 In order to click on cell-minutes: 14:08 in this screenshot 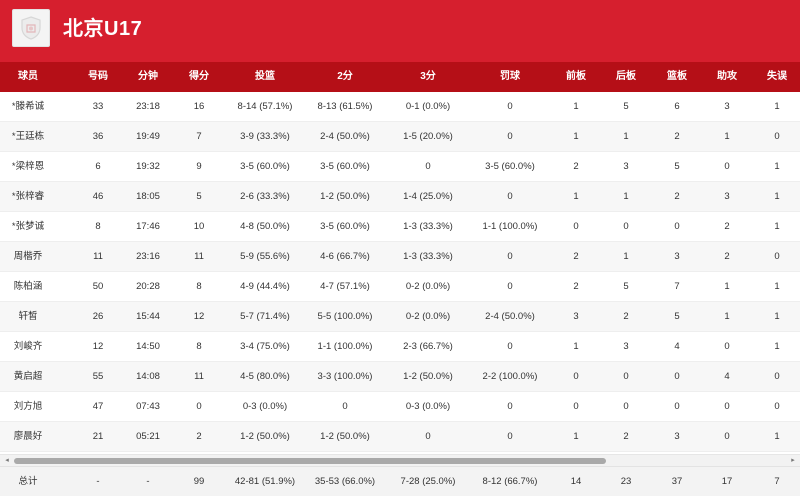, I will do `click(148, 376)`.